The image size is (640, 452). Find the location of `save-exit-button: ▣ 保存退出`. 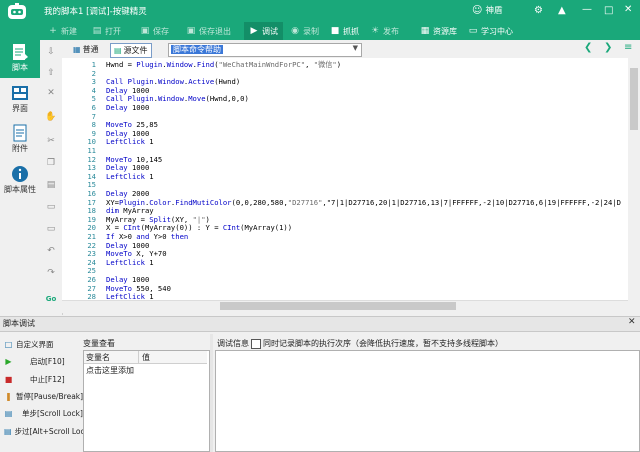

save-exit-button: ▣ 保存退出 is located at coordinates (208, 31).